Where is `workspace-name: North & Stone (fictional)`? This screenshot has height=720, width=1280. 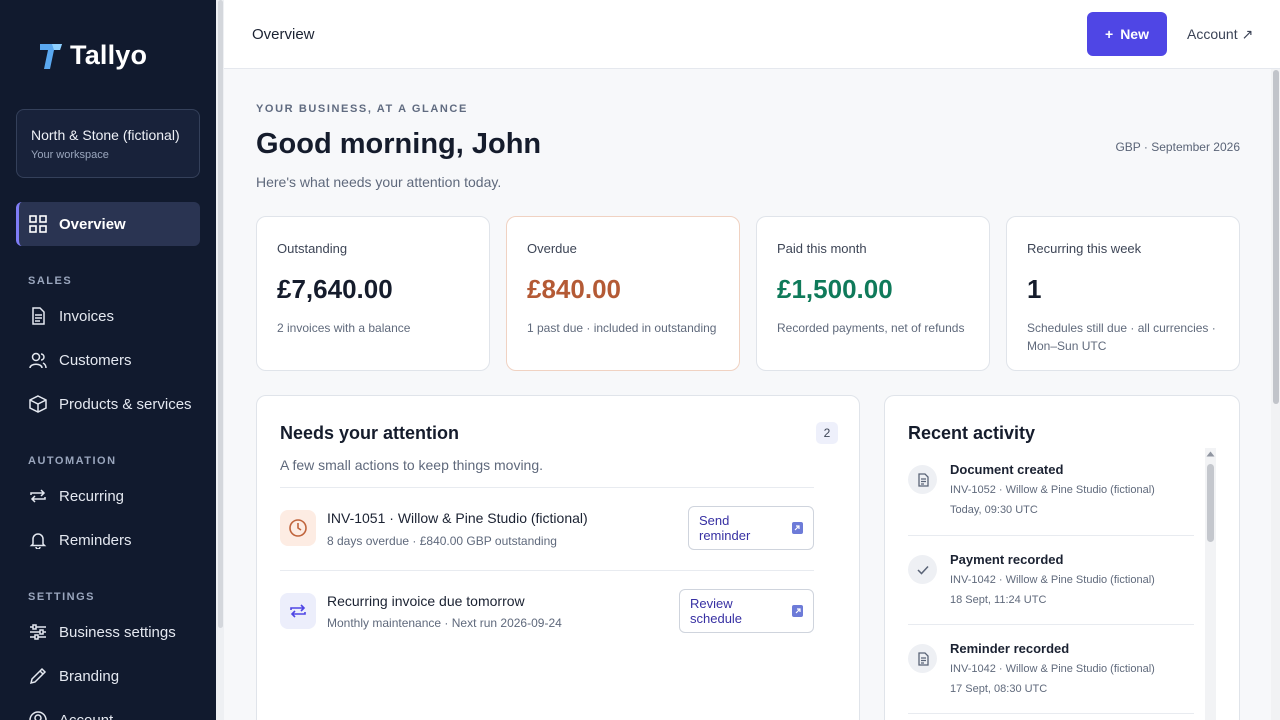
workspace-name: North & Stone (fictional) is located at coordinates (105, 135).